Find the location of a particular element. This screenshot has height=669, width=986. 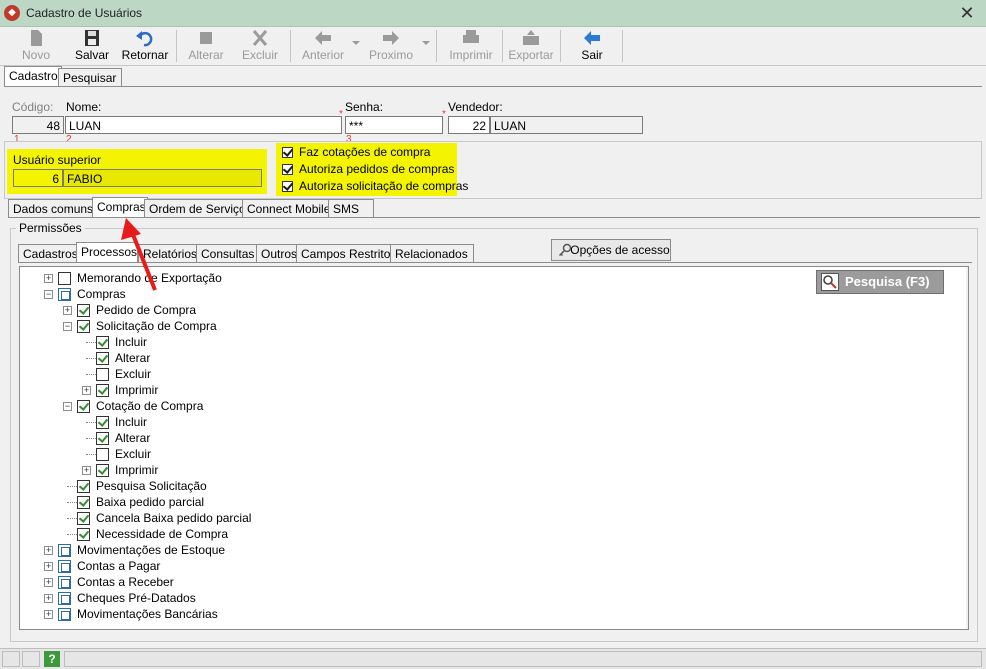

tree-item-label: Pesquisa Solicitação is located at coordinates (151, 486).